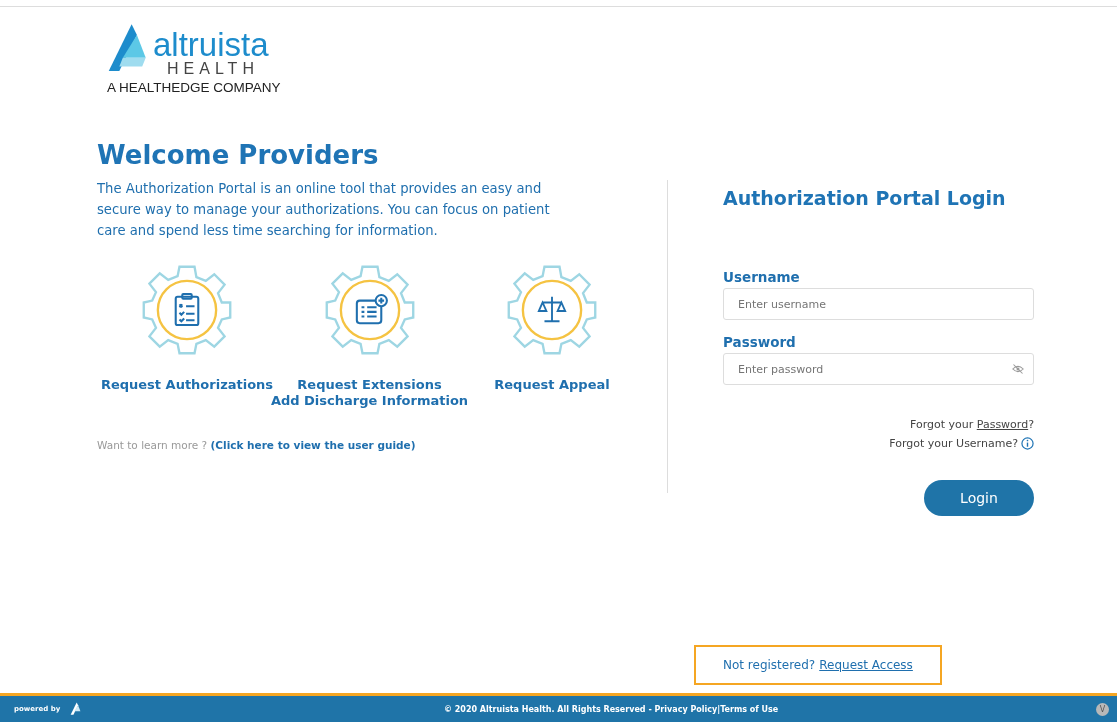  Describe the element at coordinates (878, 369) in the screenshot. I see `password-field: Enter password` at that location.